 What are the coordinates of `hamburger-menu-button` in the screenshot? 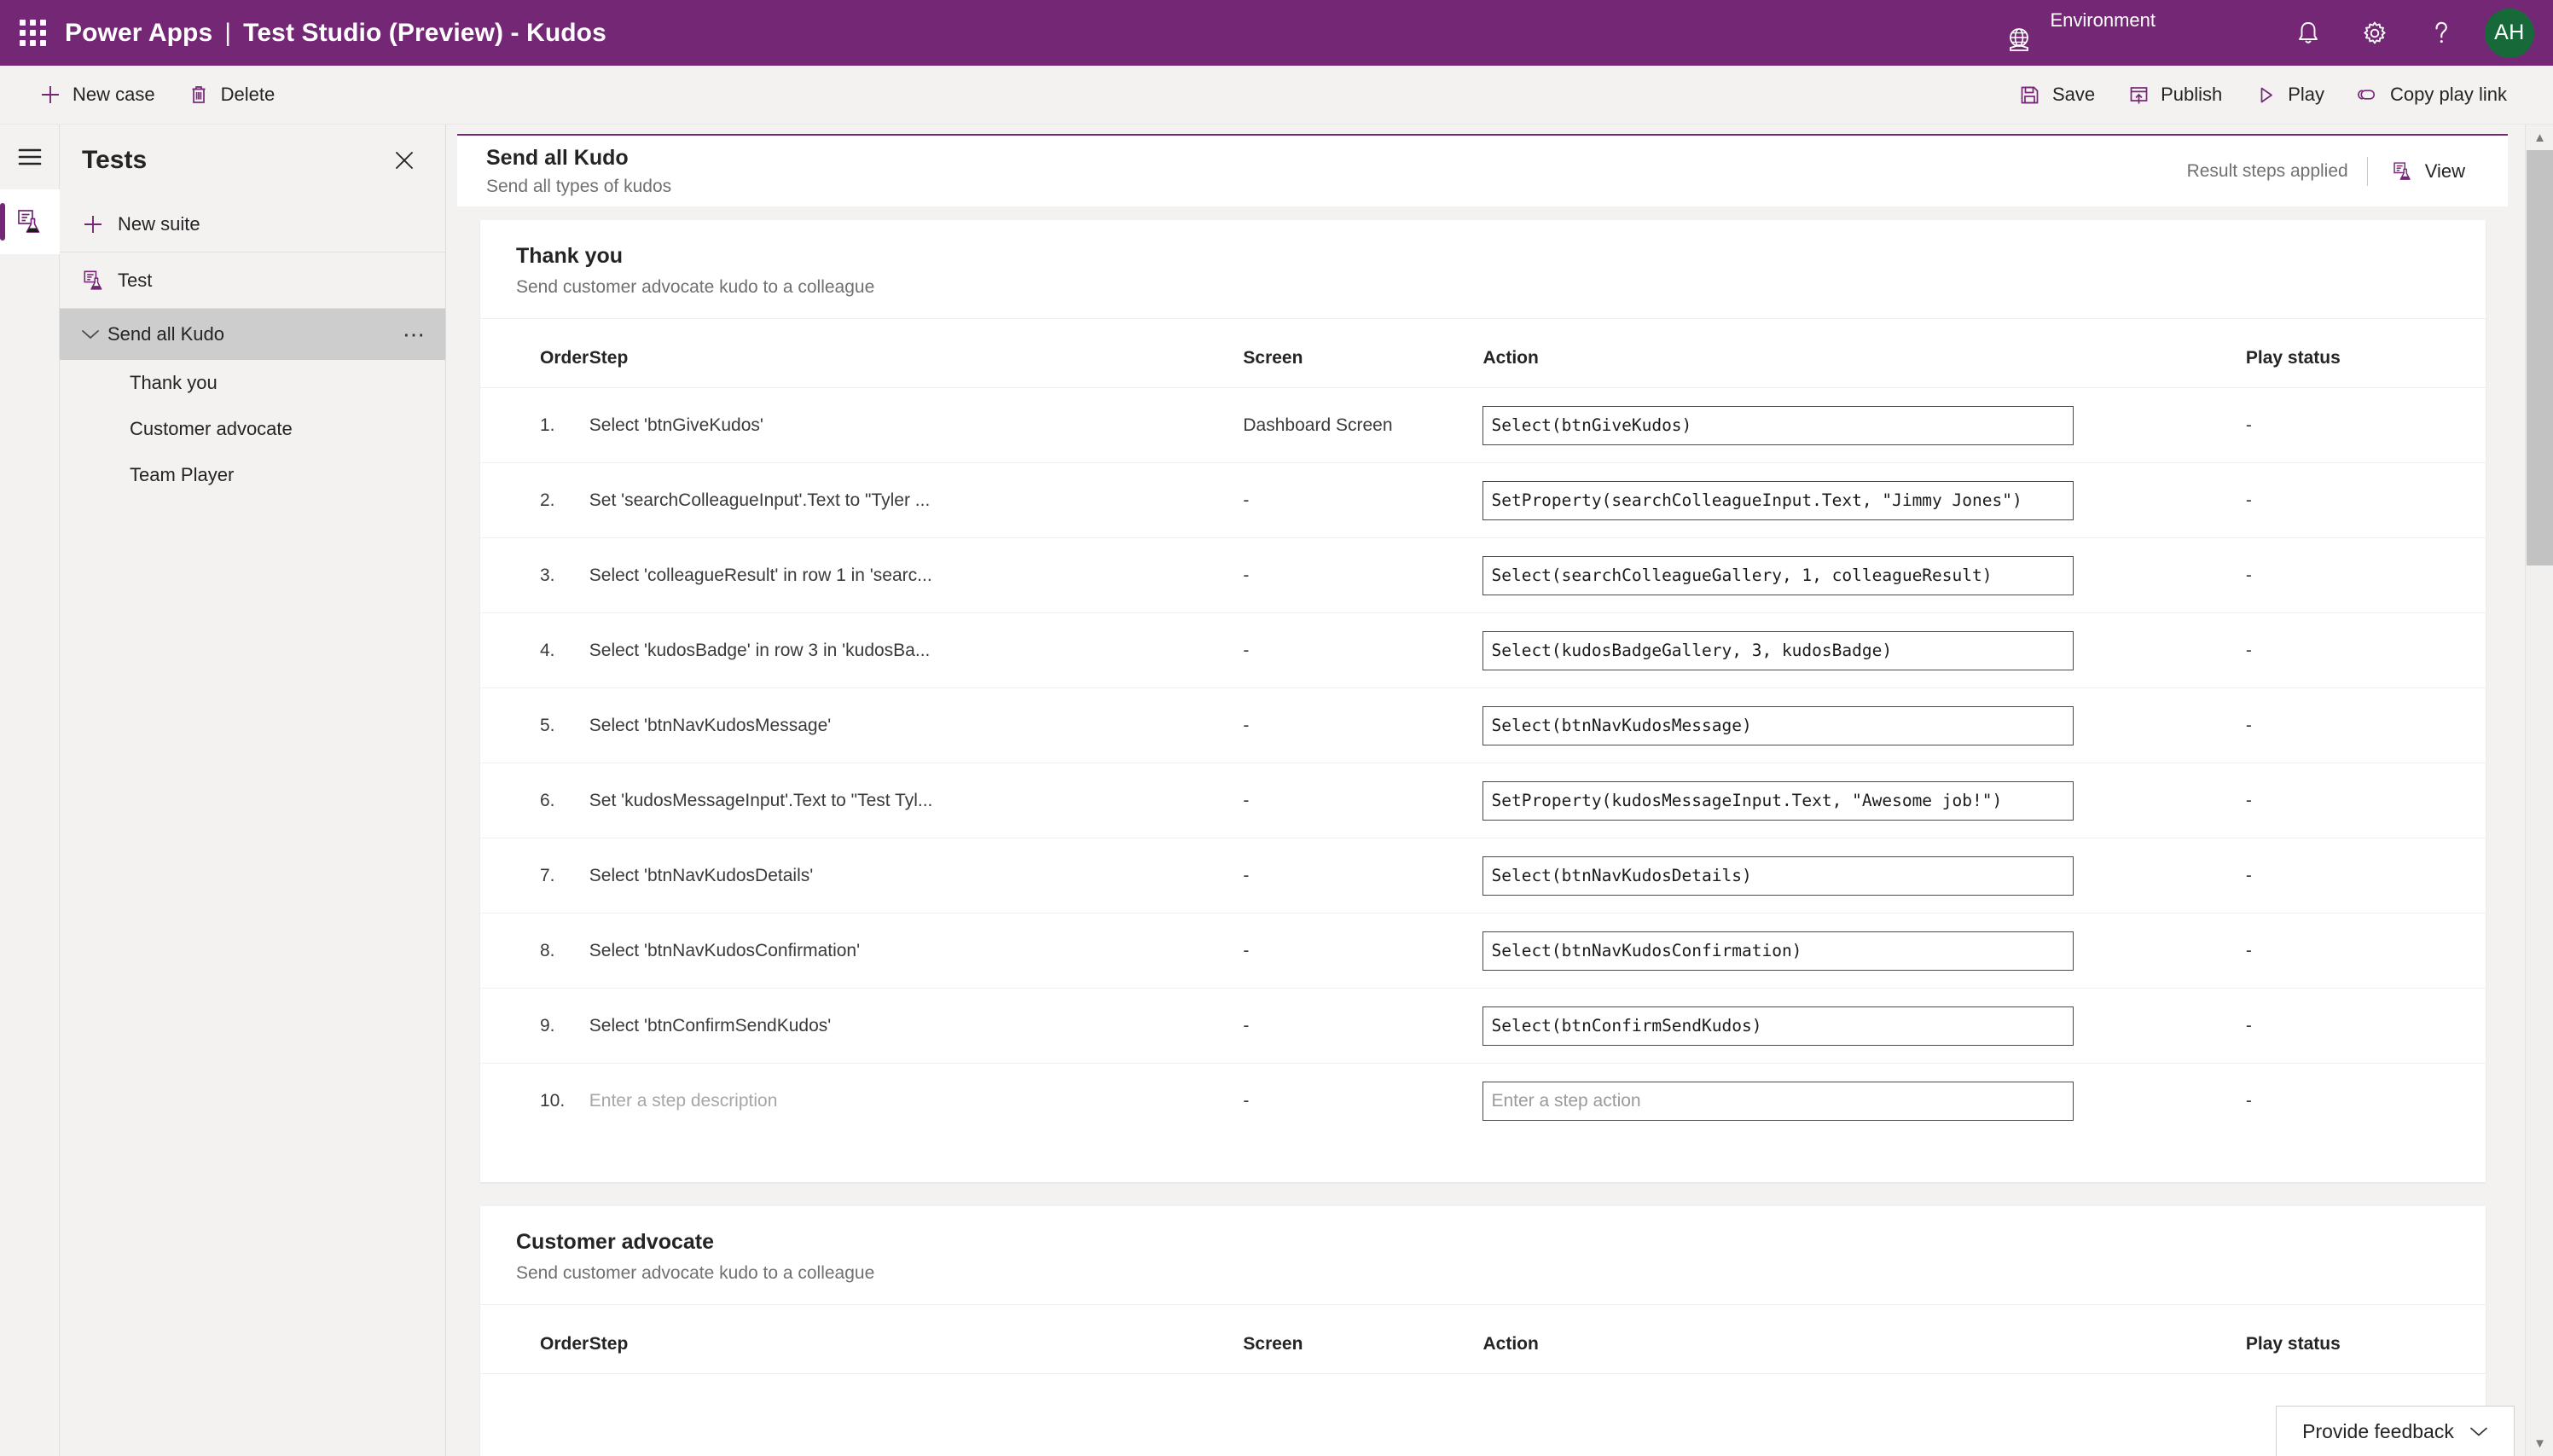 It's located at (30, 157).